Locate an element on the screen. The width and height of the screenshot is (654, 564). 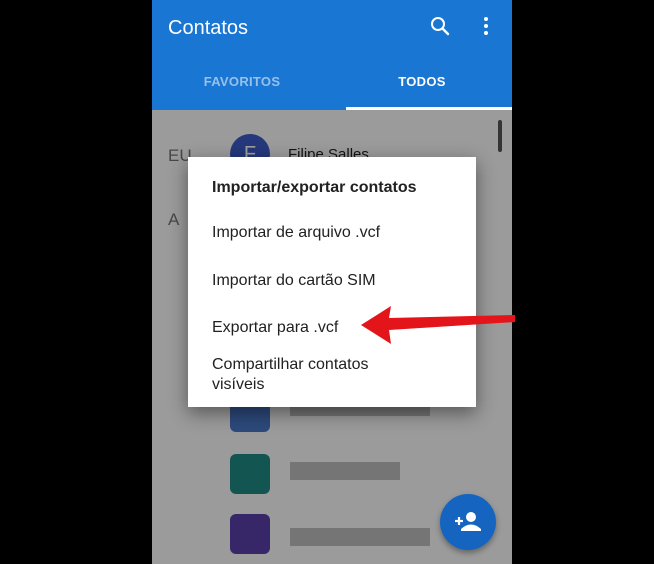
add-contact-button is located at coordinates (468, 522).